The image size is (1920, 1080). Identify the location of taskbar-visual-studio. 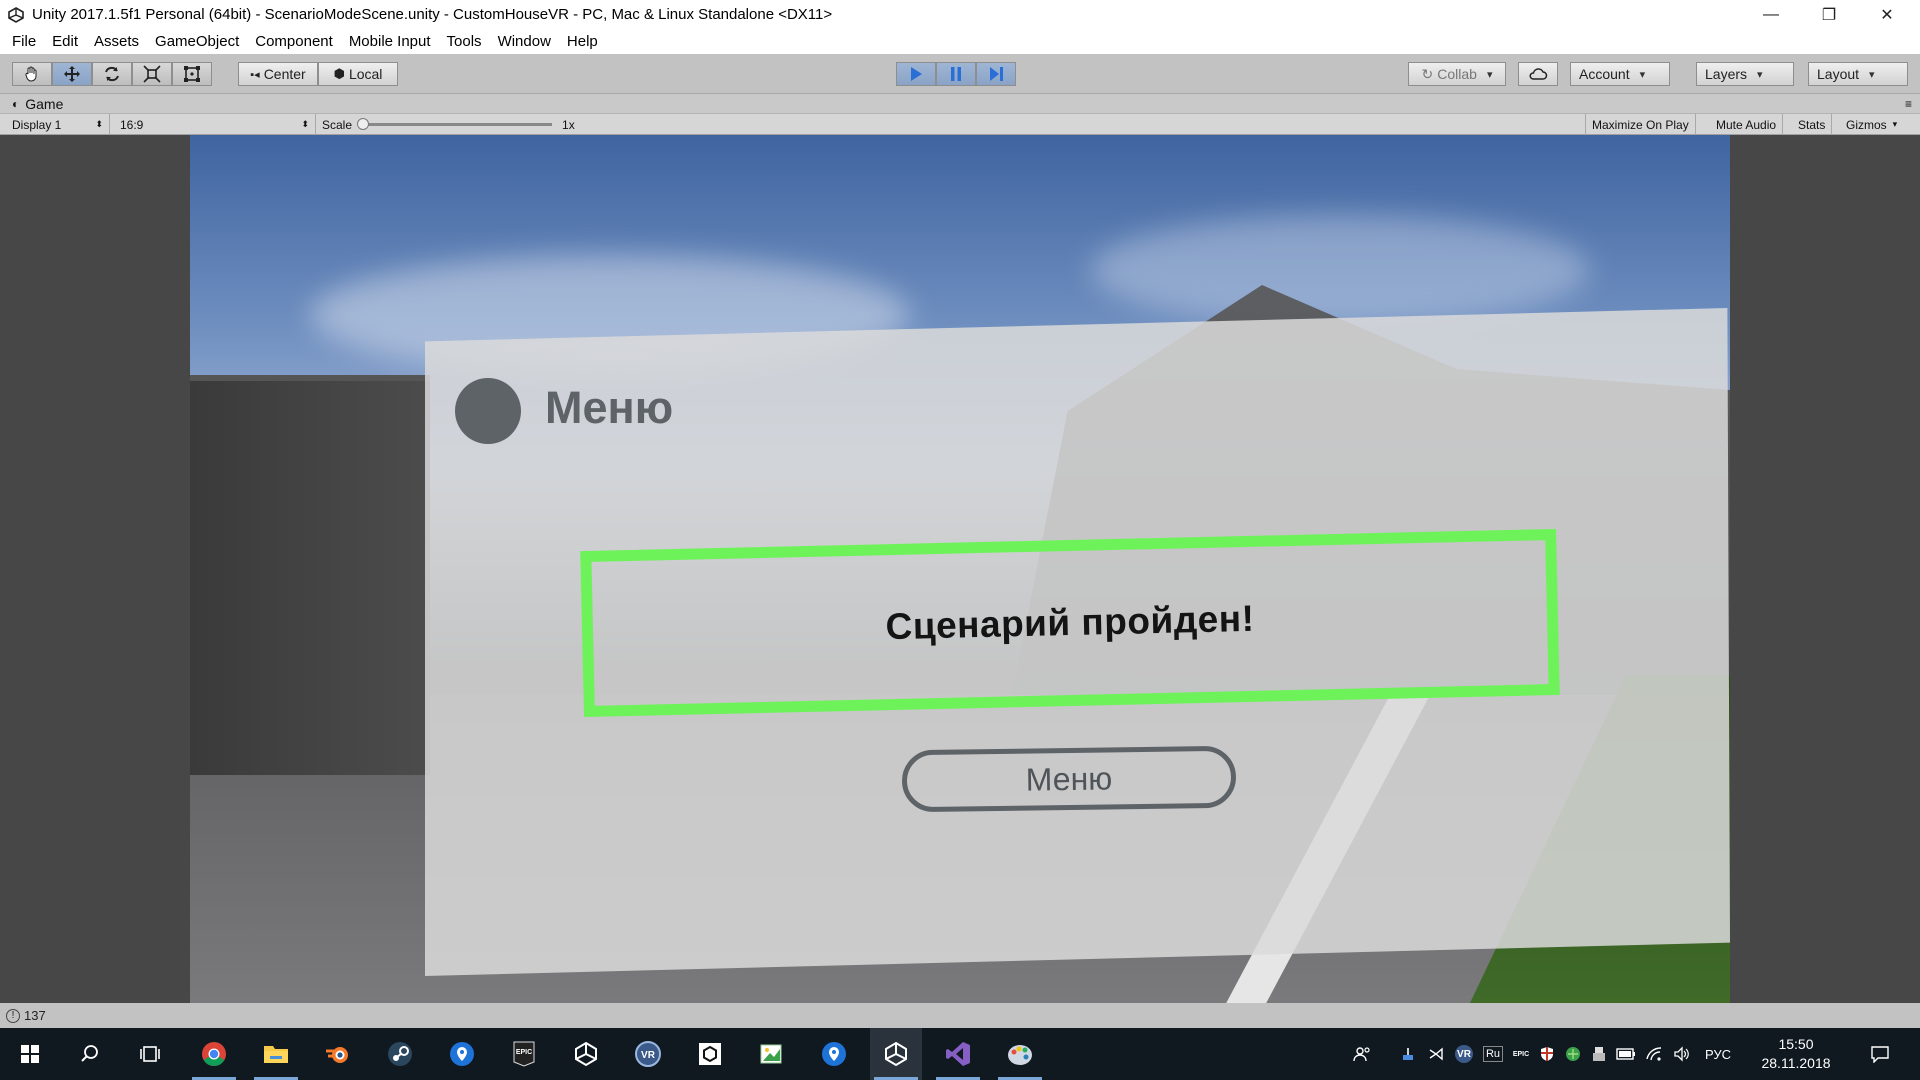
(958, 1054).